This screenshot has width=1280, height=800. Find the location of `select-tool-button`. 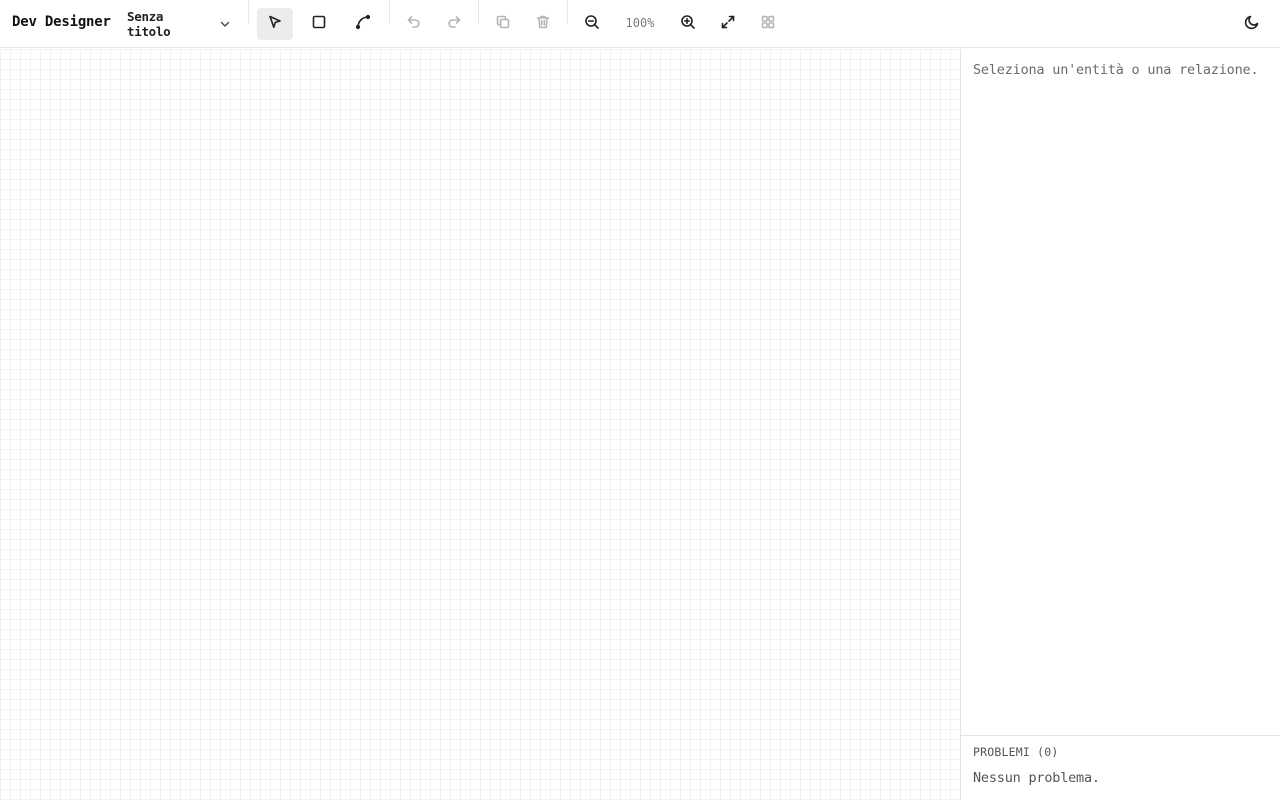

select-tool-button is located at coordinates (275, 24).